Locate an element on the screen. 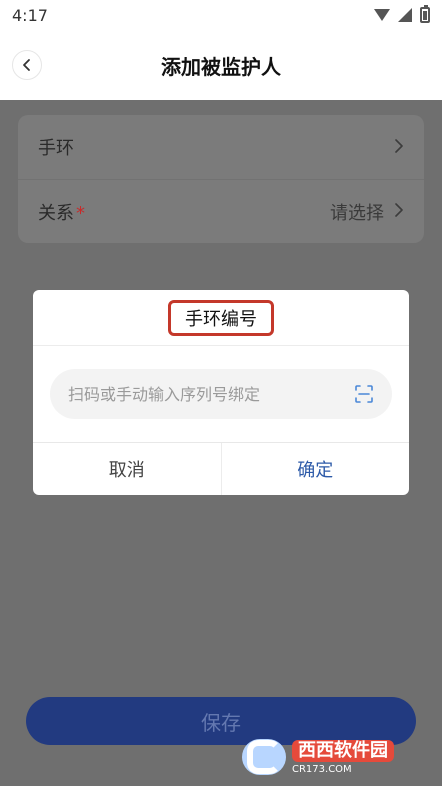 This screenshot has height=786, width=442. dialog-header: 手环编号 is located at coordinates (221, 318).